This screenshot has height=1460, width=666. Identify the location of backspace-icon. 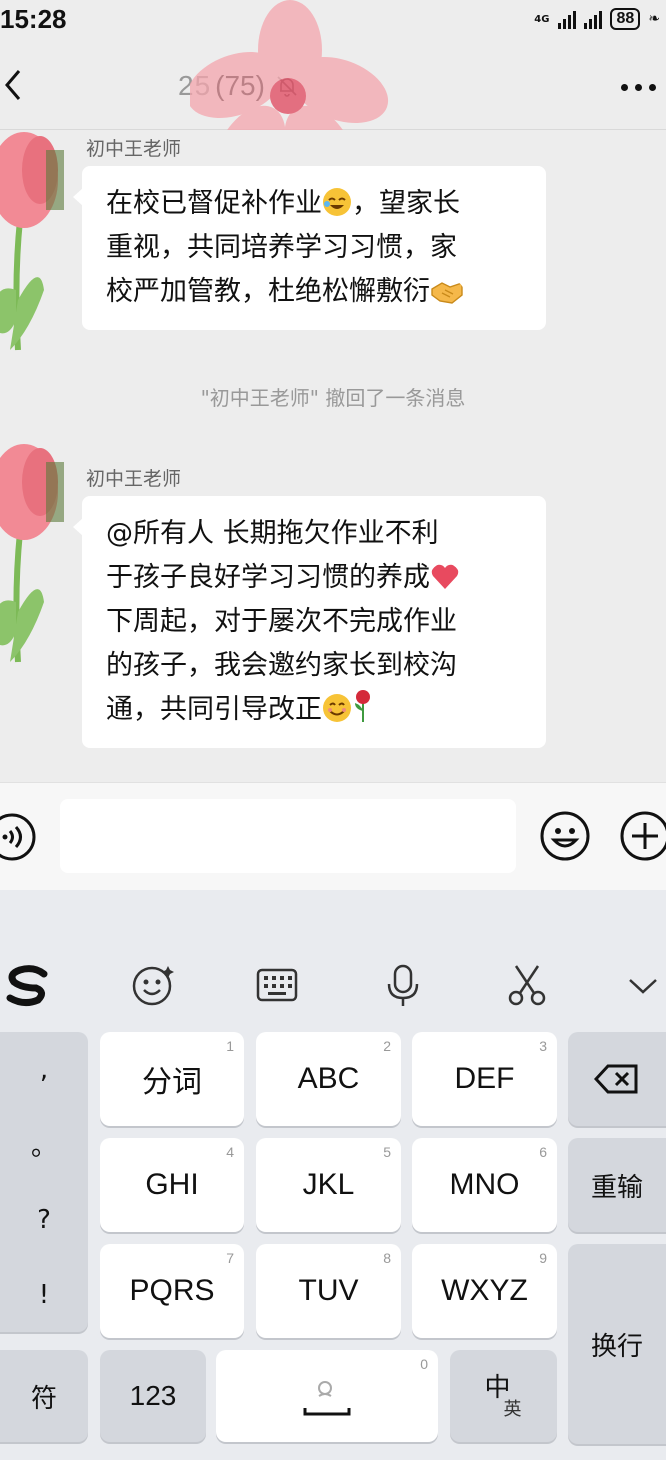
(616, 1079).